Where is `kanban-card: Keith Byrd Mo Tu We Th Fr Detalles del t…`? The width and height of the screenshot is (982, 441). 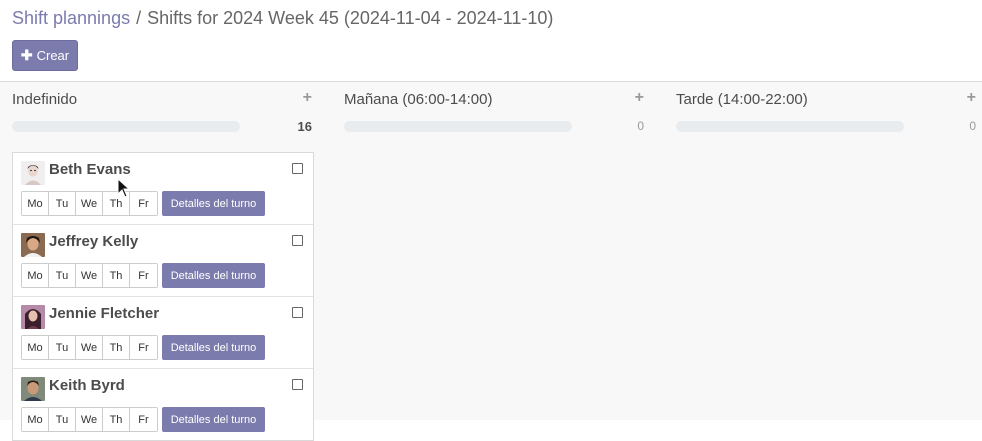
kanban-card: Keith Byrd Mo Tu We Th Fr Detalles del t… is located at coordinates (163, 404).